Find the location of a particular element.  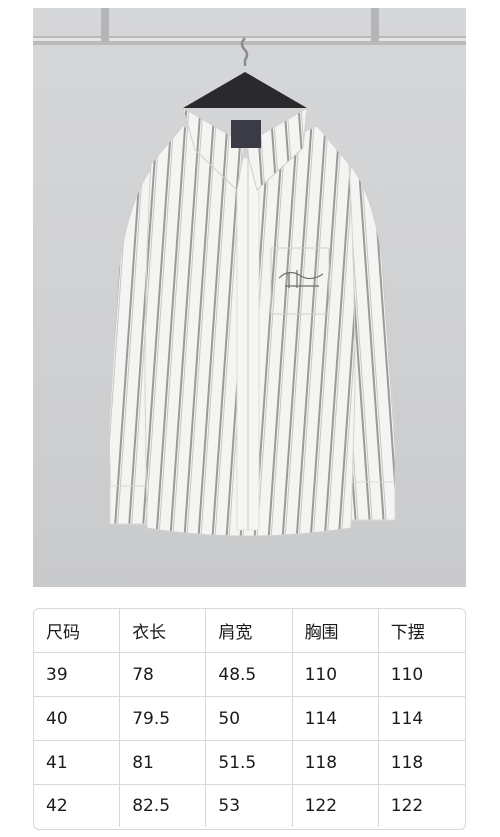

cell-hem: 114 is located at coordinates (407, 718).